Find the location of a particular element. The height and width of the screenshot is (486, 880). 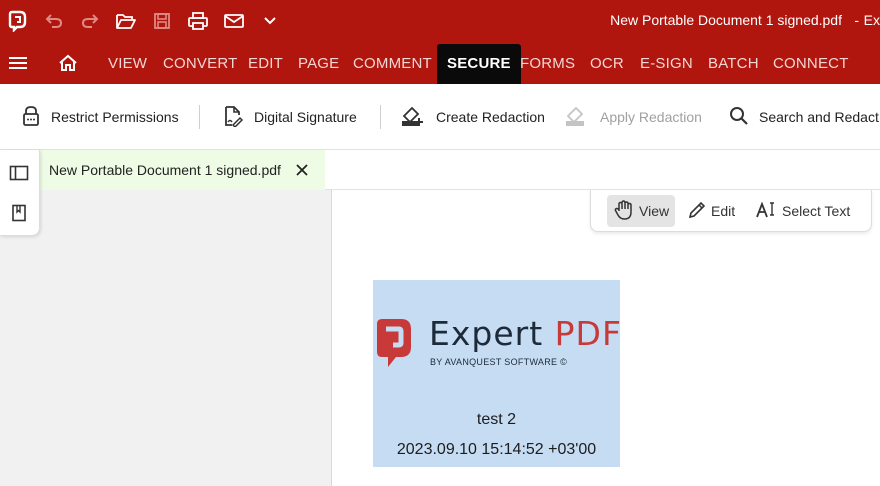

app-name: Ex is located at coordinates (871, 20).